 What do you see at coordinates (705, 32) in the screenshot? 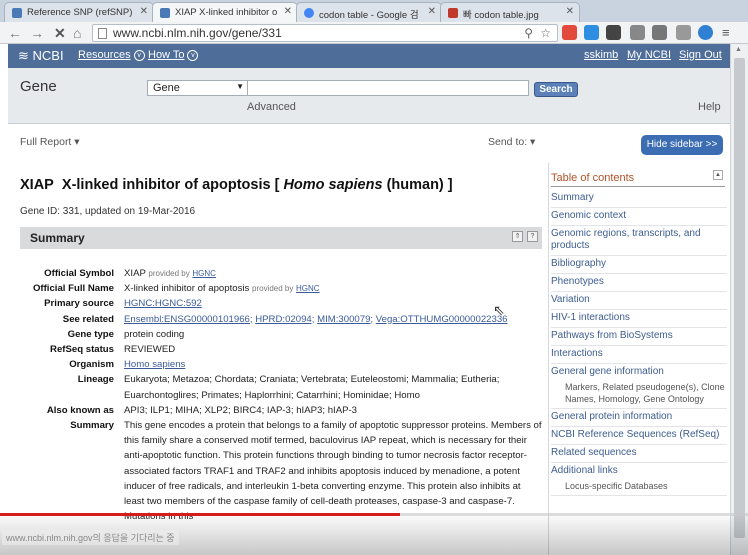
I see `download-icon` at bounding box center [705, 32].